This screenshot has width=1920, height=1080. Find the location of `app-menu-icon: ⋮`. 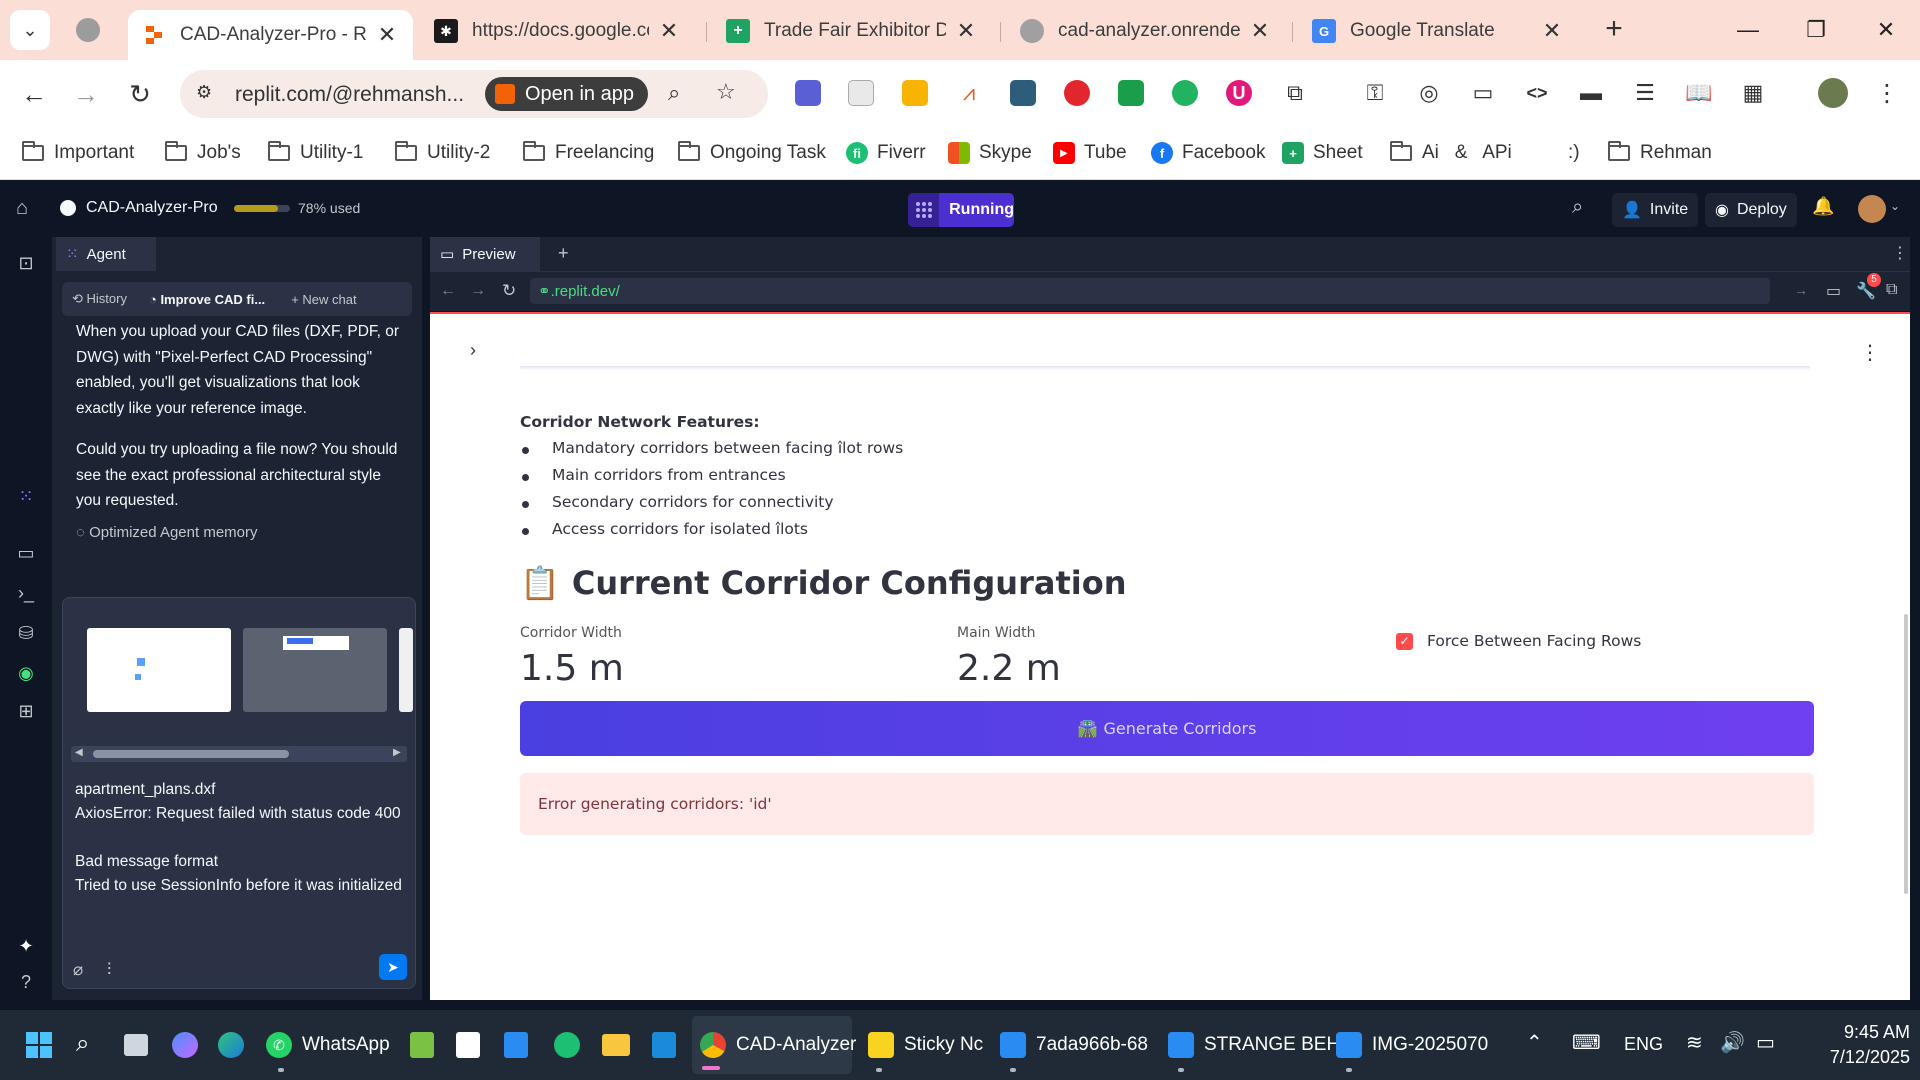

app-menu-icon: ⋮ is located at coordinates (1870, 352).